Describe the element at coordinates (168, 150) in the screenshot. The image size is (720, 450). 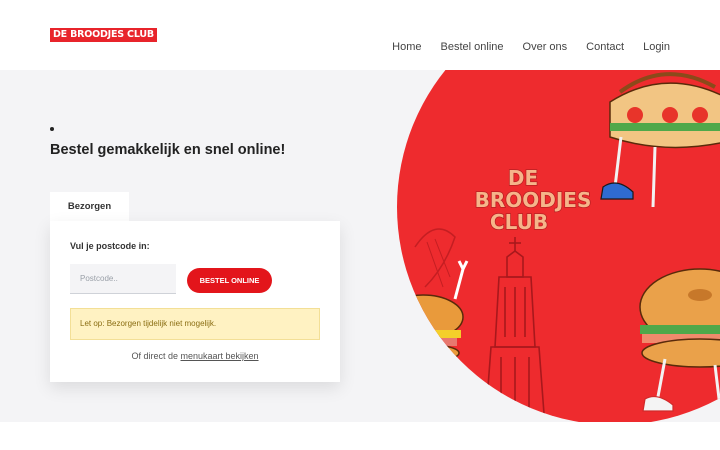
I see `hero-tagline: Bestel gemakkelijk en snel online!` at that location.